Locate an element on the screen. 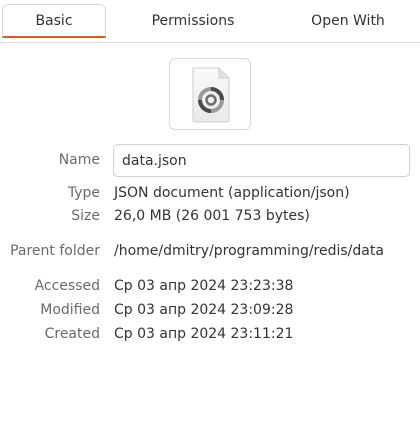  accessed-value: Ср 03 апр 2024 23:23:38 is located at coordinates (204, 286).